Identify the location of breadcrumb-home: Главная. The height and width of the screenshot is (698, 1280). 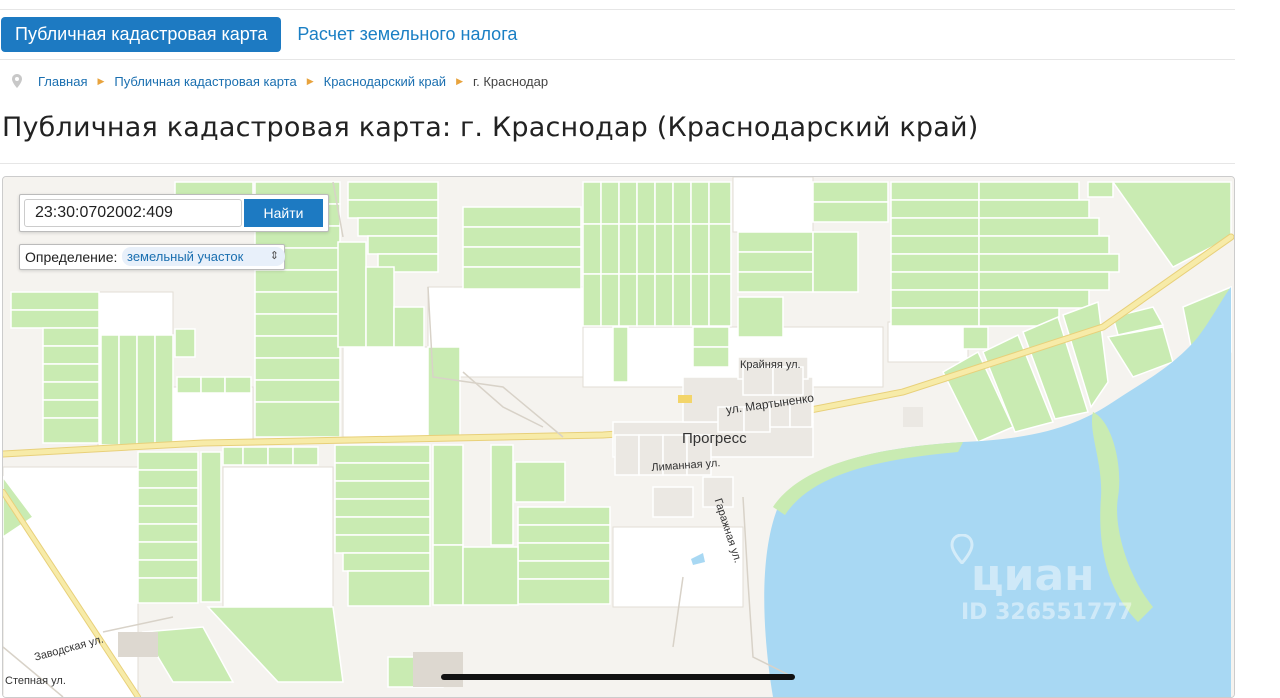
(62, 81).